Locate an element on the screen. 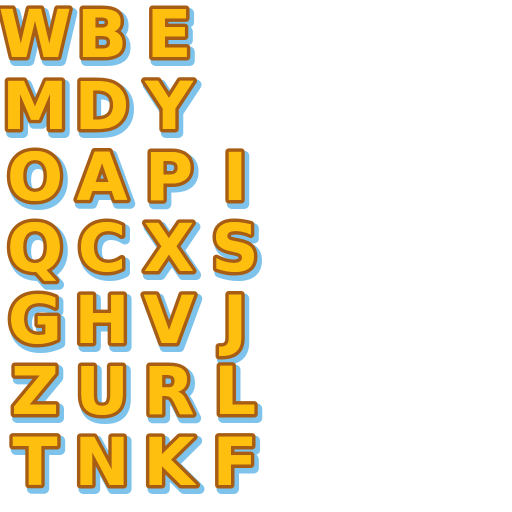 This screenshot has height=512, width=512. letter-tile-g: GGG is located at coordinates (36, 324).